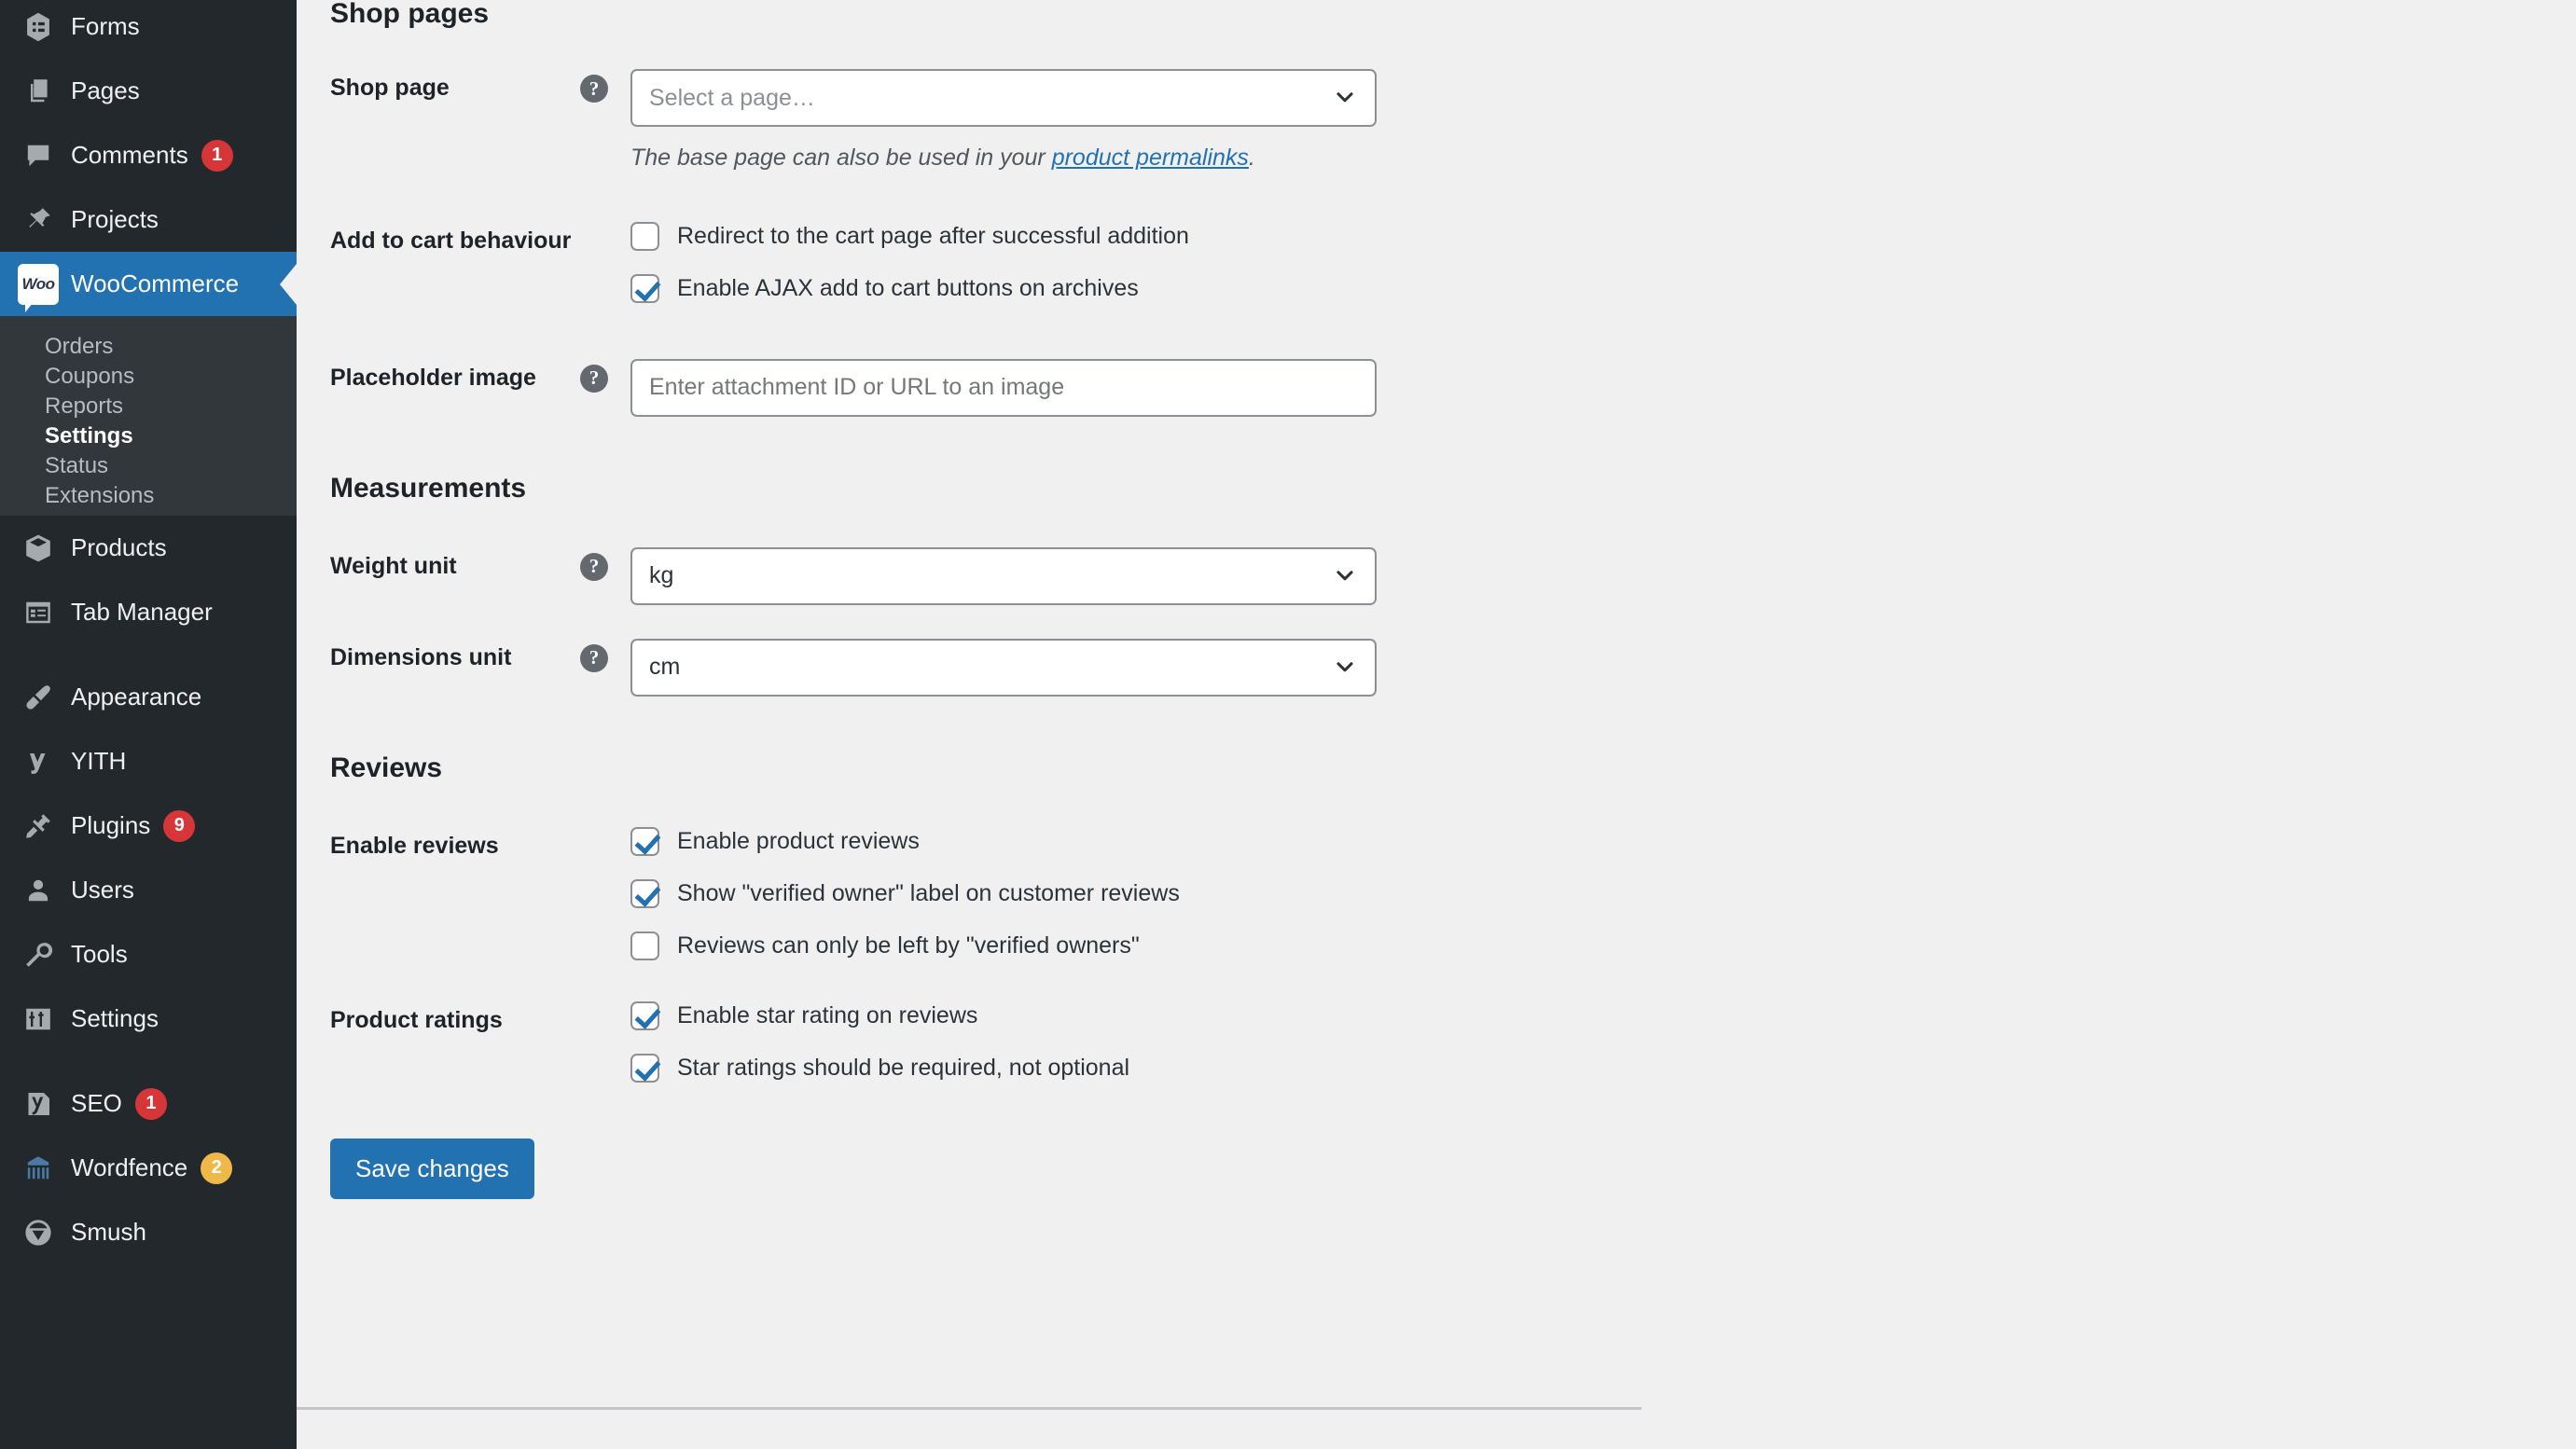  What do you see at coordinates (38, 698) in the screenshot?
I see `appearance-brush-icon` at bounding box center [38, 698].